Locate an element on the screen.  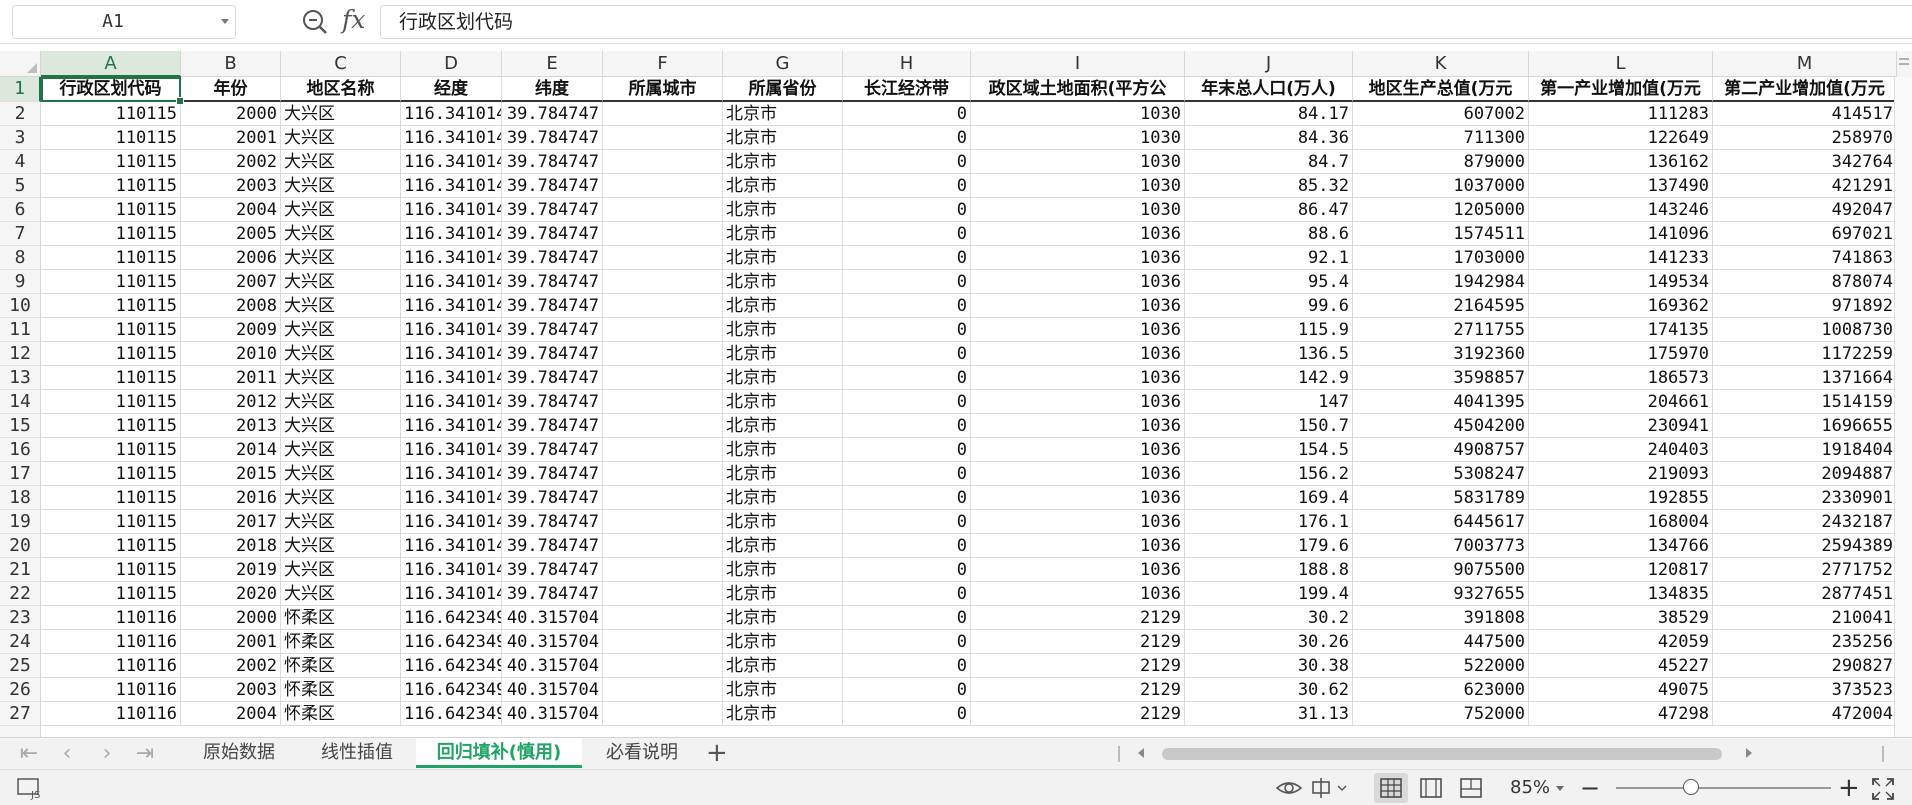
table-cell: 30.2 is located at coordinates (1269, 618).